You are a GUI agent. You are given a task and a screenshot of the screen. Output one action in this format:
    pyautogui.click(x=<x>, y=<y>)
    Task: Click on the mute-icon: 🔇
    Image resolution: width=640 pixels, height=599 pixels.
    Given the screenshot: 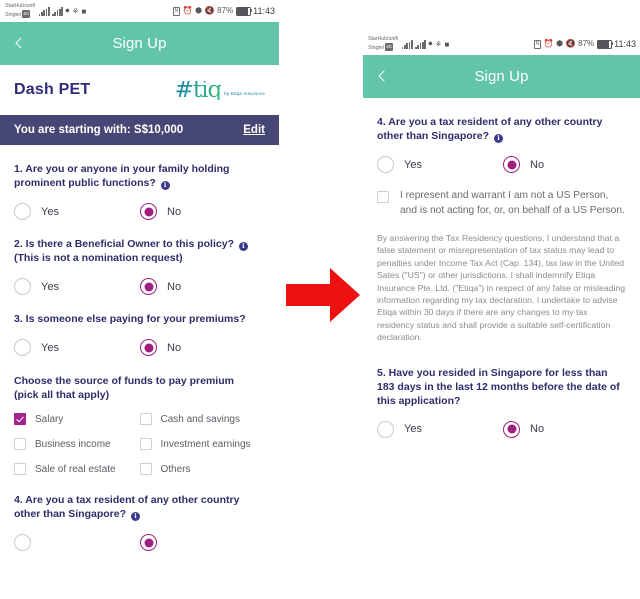 What is the action you would take?
    pyautogui.click(x=570, y=43)
    